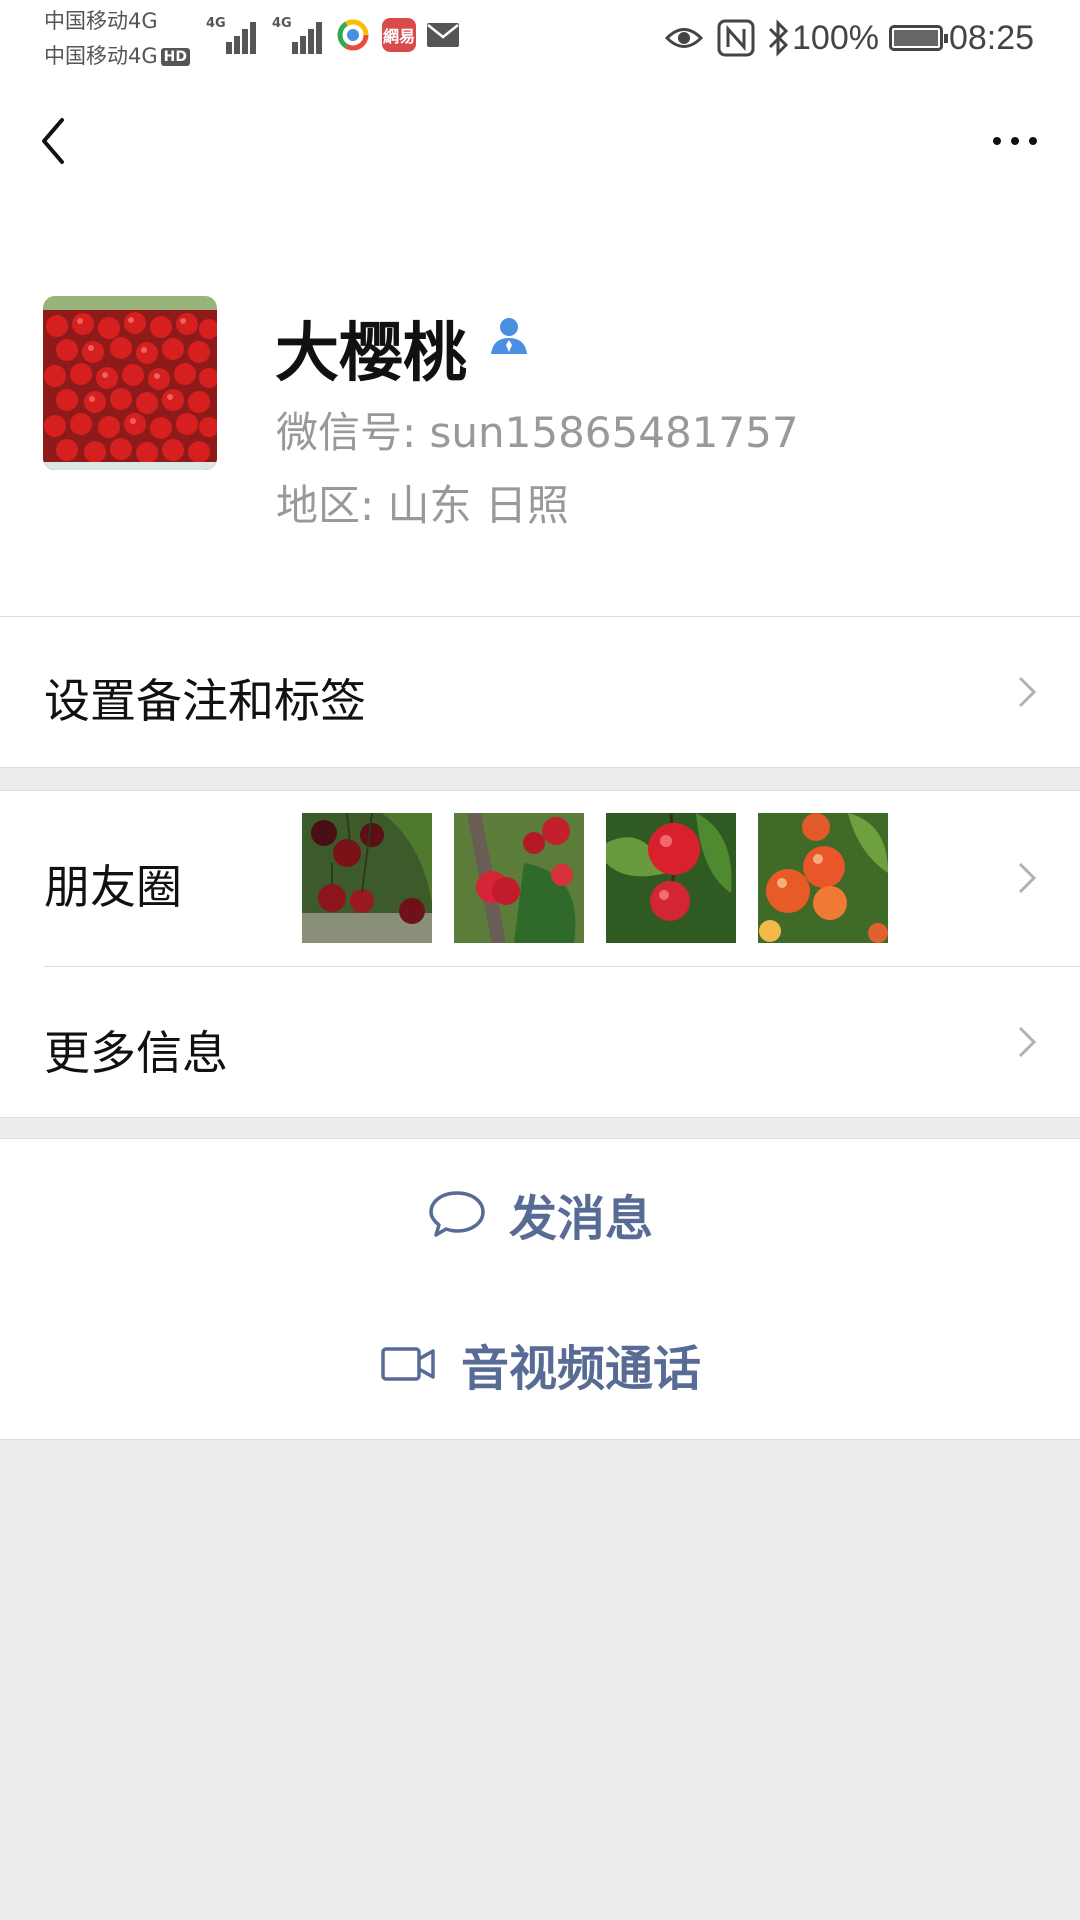  What do you see at coordinates (684, 38) in the screenshot?
I see `eye-icon` at bounding box center [684, 38].